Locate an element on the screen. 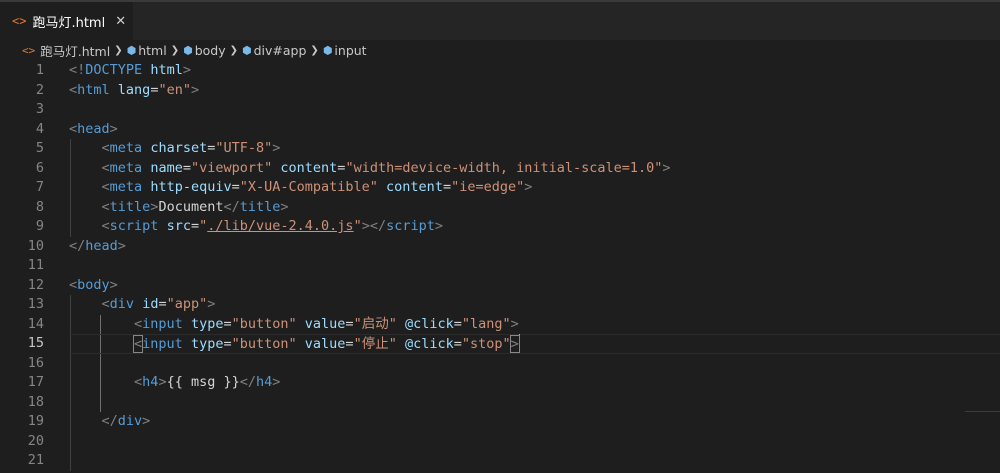 The image size is (1000, 473). code-line: 10 </head> is located at coordinates (500, 247).